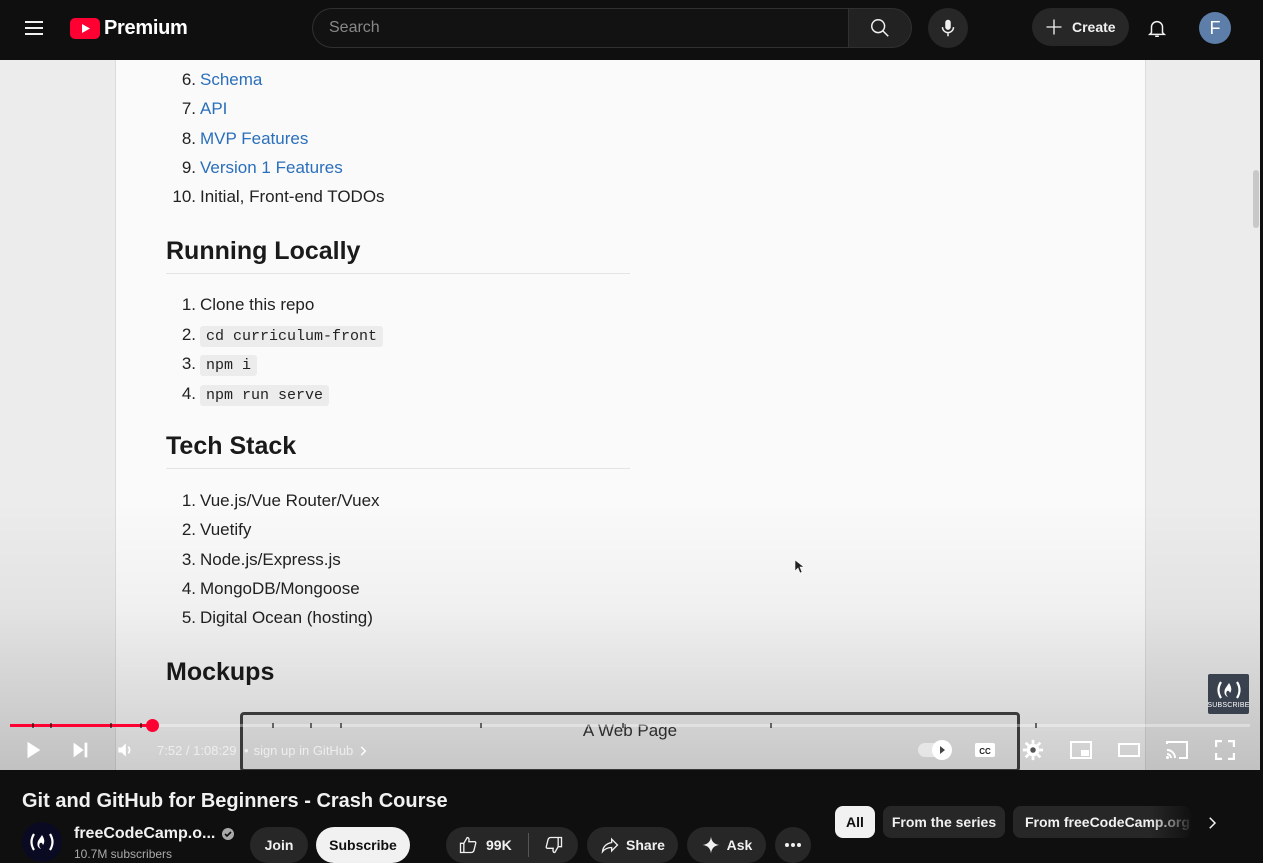 Image resolution: width=1263 pixels, height=863 pixels. I want to click on bell-icon, so click(1157, 28).